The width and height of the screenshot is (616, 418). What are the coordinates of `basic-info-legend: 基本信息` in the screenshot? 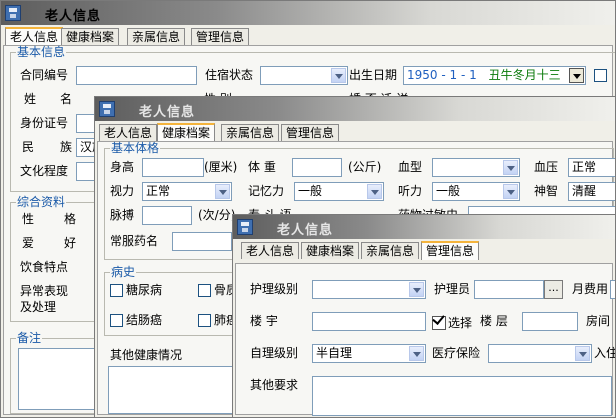 It's located at (41, 52).